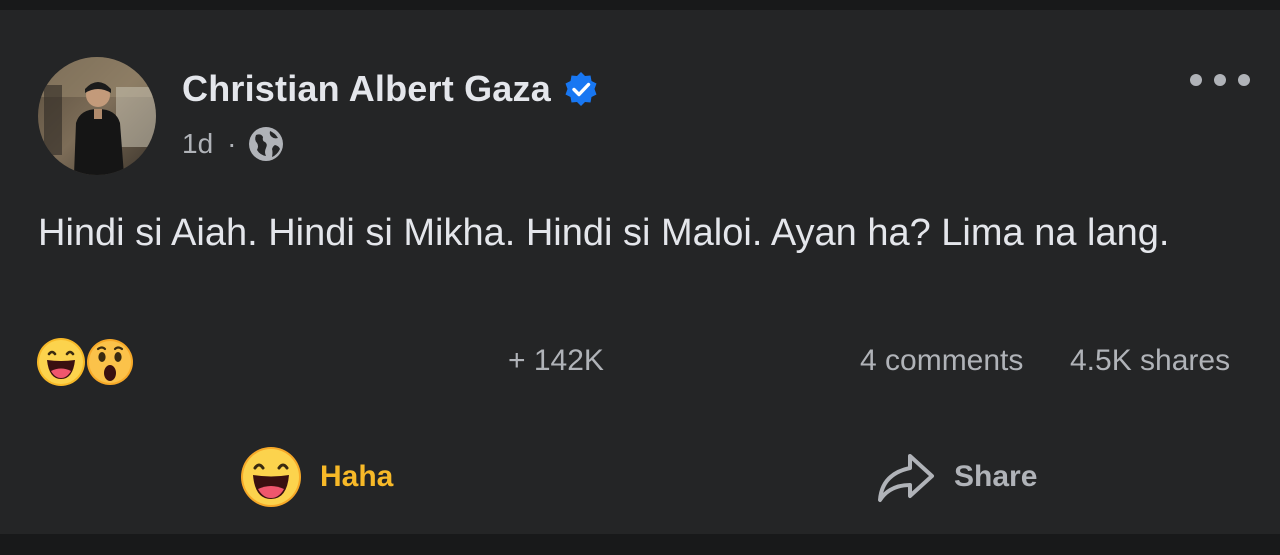 Image resolution: width=1280 pixels, height=555 pixels. What do you see at coordinates (581, 89) in the screenshot?
I see `verified-badge-icon` at bounding box center [581, 89].